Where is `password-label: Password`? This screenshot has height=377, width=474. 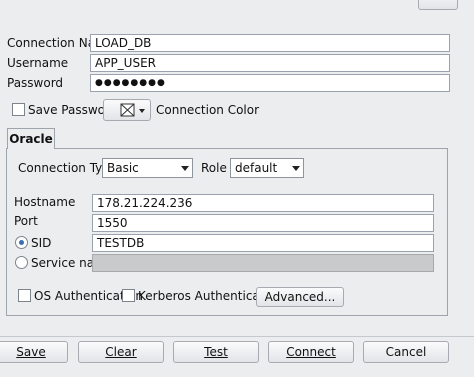
password-label: Password is located at coordinates (35, 83).